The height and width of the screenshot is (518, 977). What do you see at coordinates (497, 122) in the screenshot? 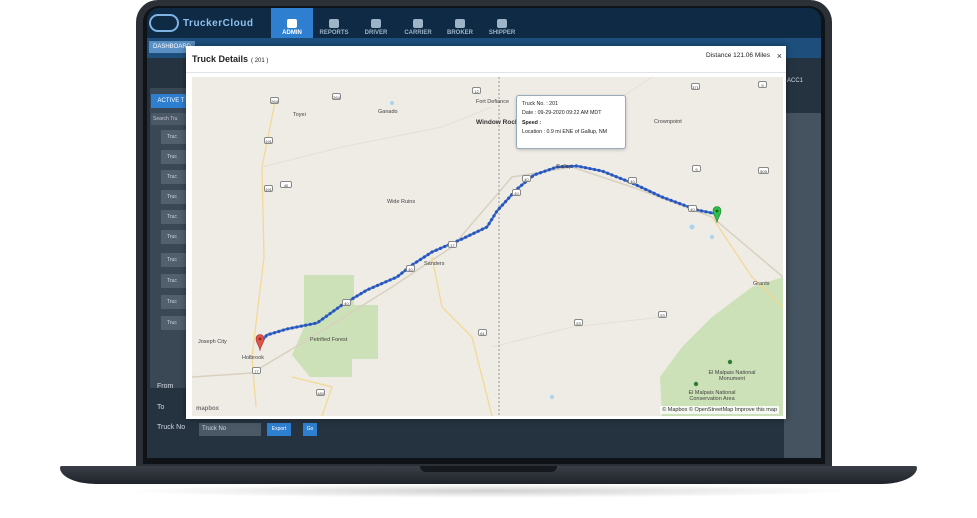
I see `place-label: Window Rock` at bounding box center [497, 122].